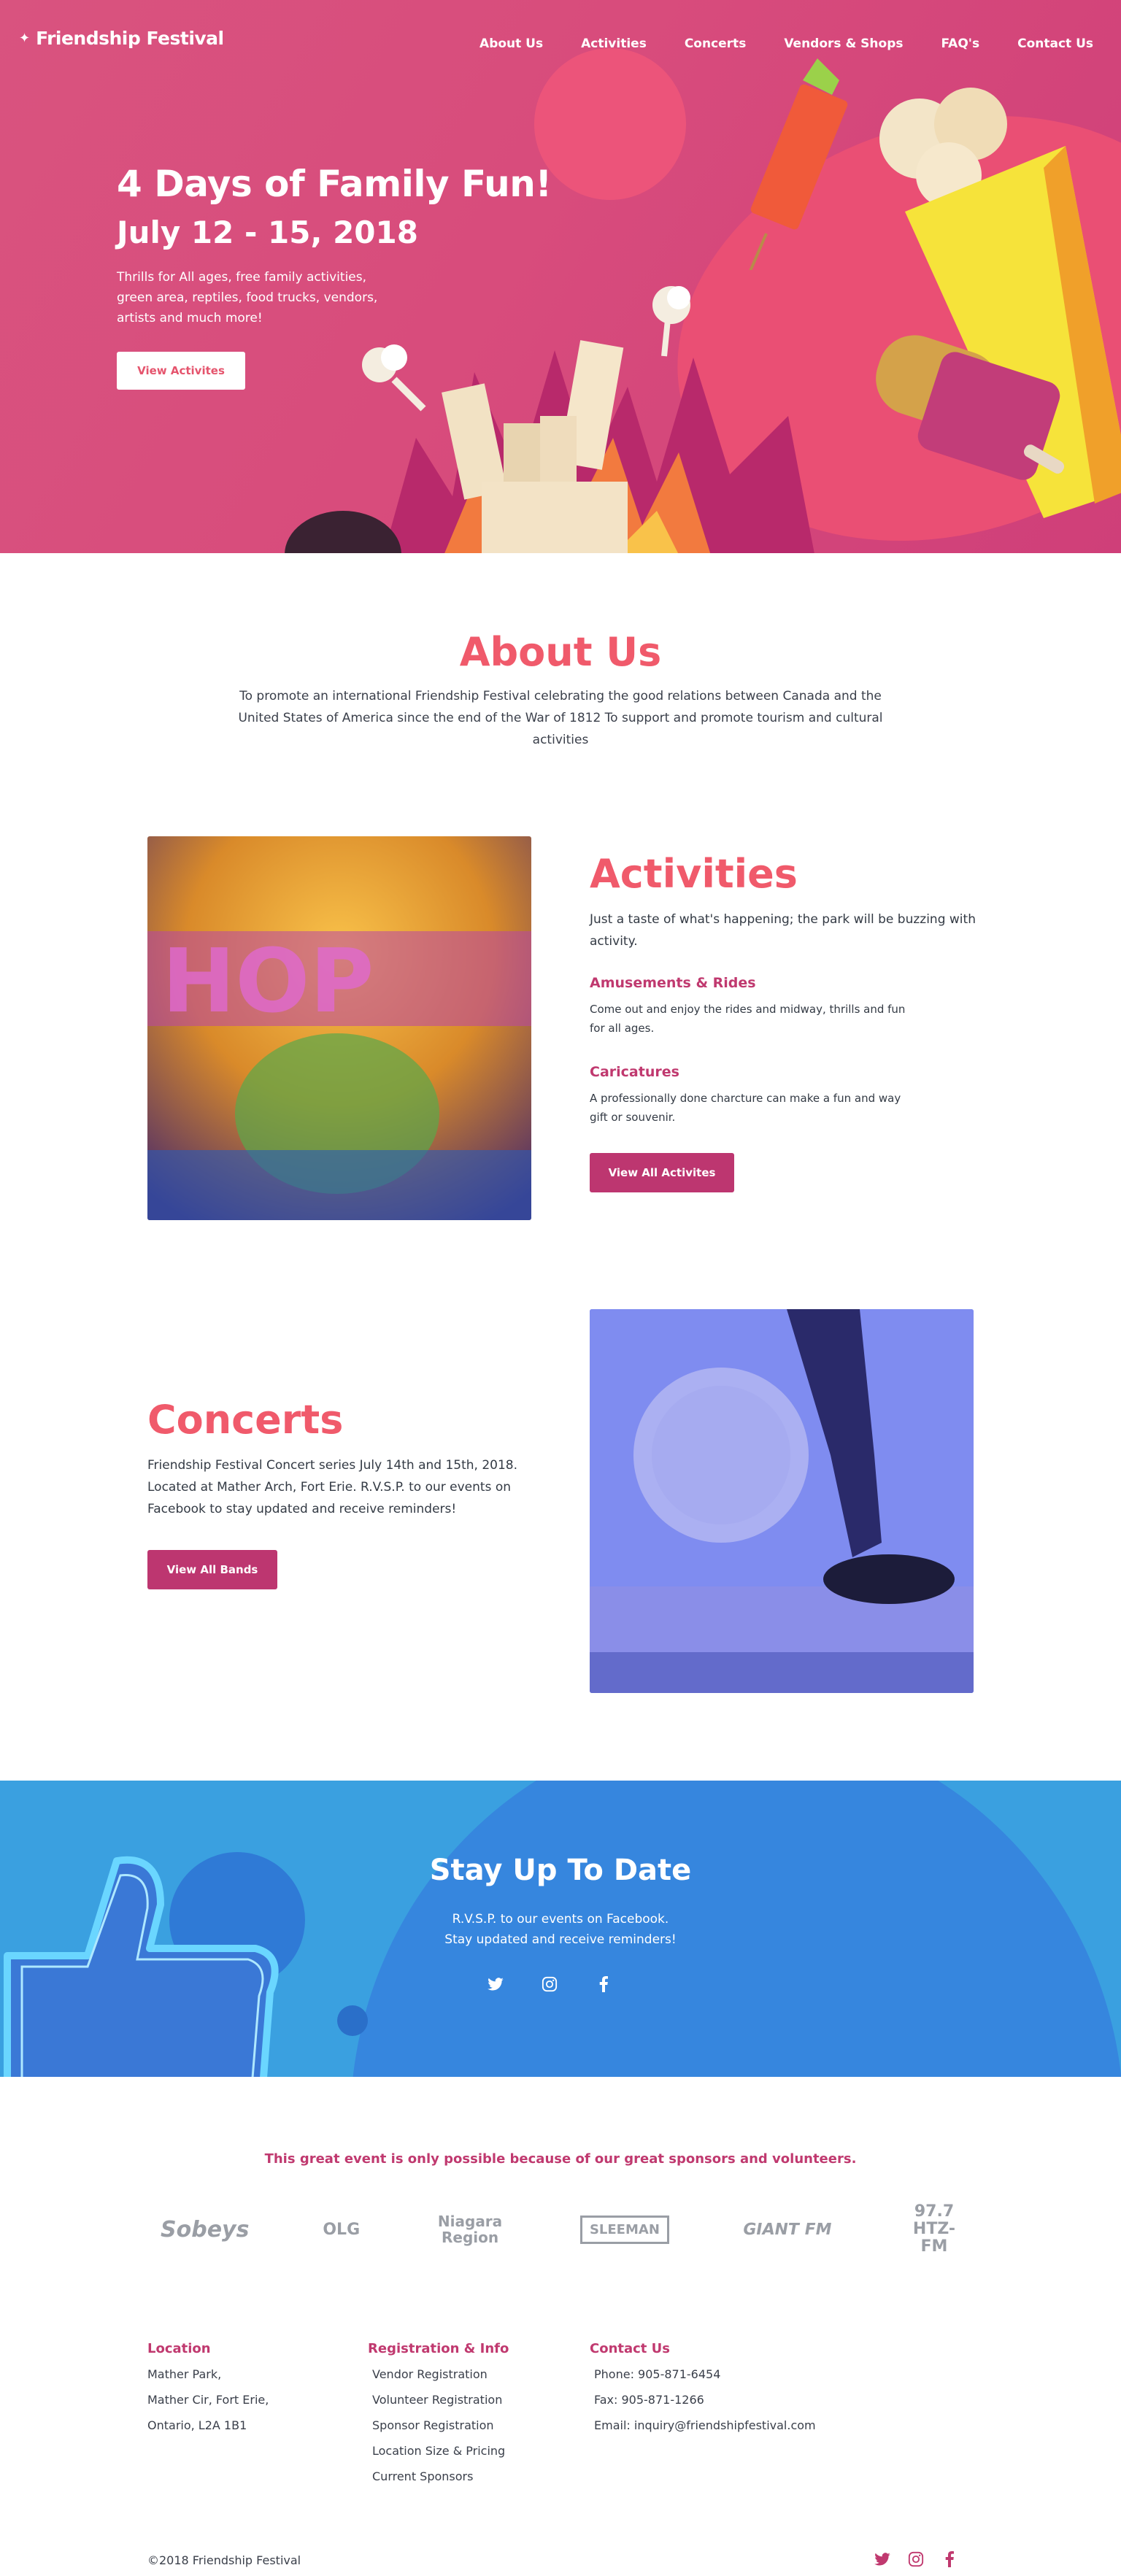  Describe the element at coordinates (130, 38) in the screenshot. I see `logo-text: Friendship Festival` at that location.